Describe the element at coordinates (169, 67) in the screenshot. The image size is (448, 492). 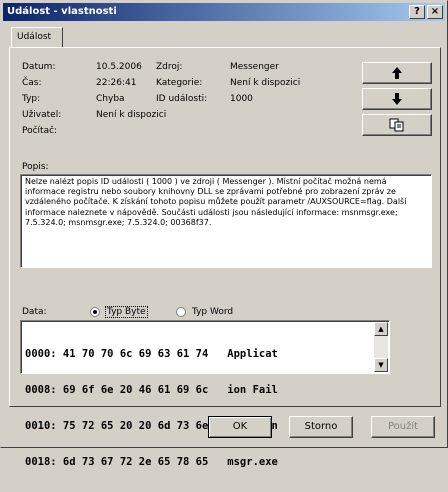
I see `source-label: Zdroj:` at that location.